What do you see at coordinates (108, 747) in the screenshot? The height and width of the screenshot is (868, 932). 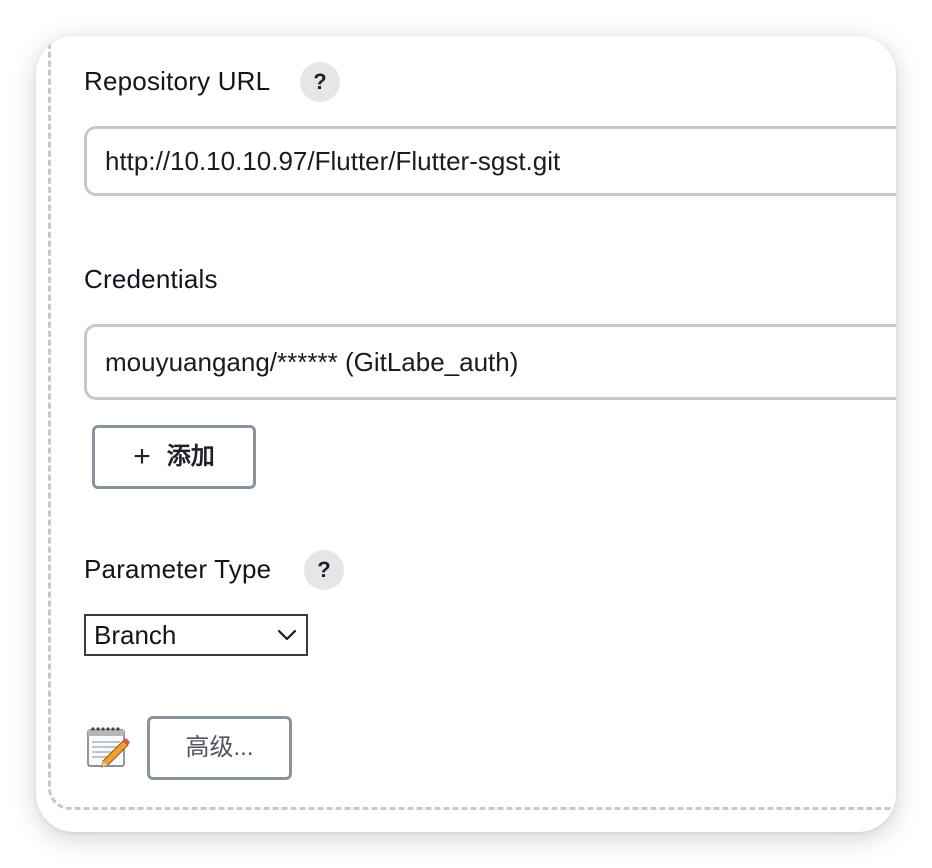 I see `notepad-icon` at bounding box center [108, 747].